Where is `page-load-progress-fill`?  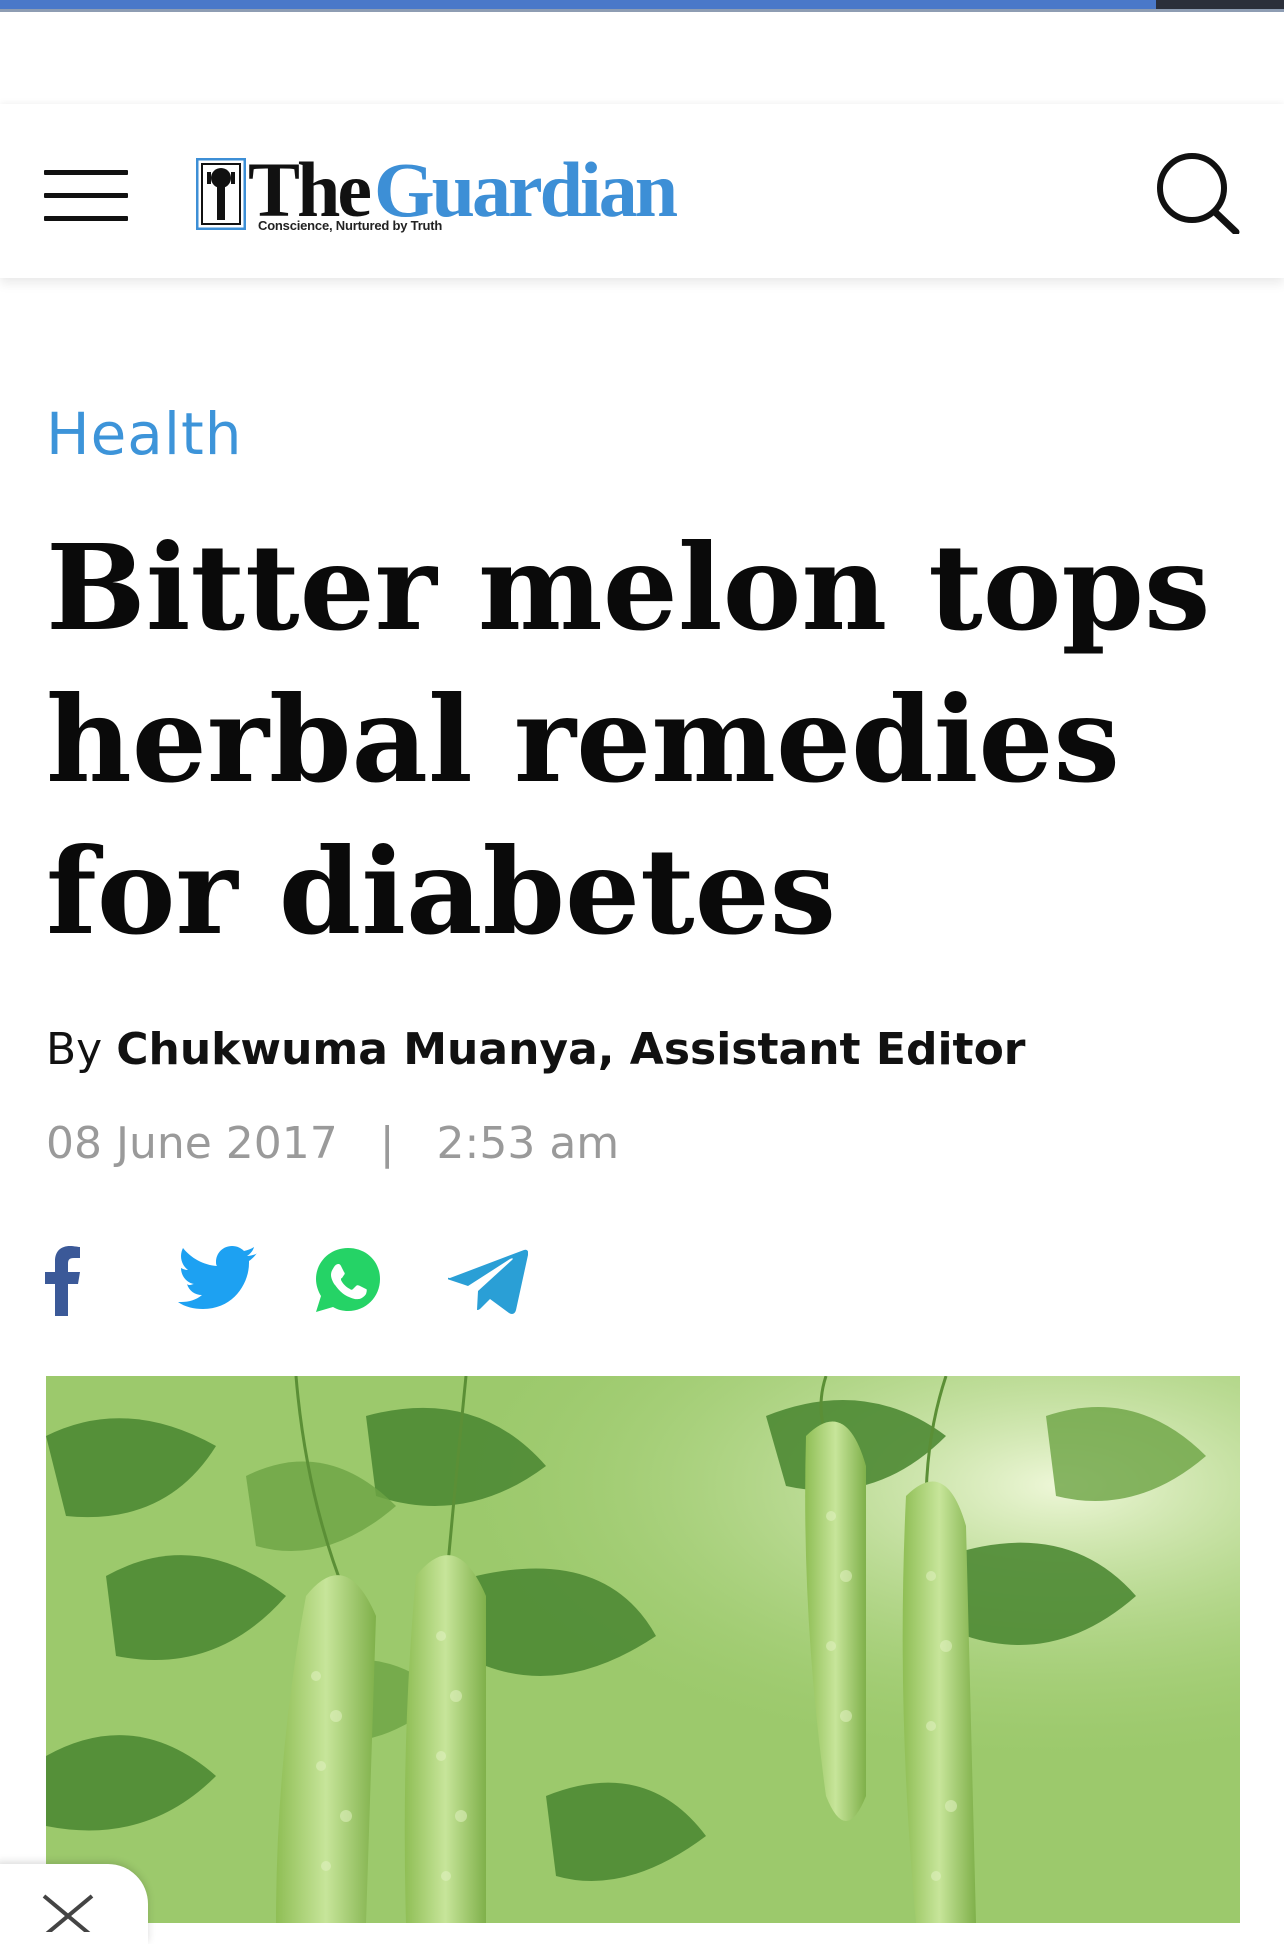
page-load-progress-fill is located at coordinates (578, 6).